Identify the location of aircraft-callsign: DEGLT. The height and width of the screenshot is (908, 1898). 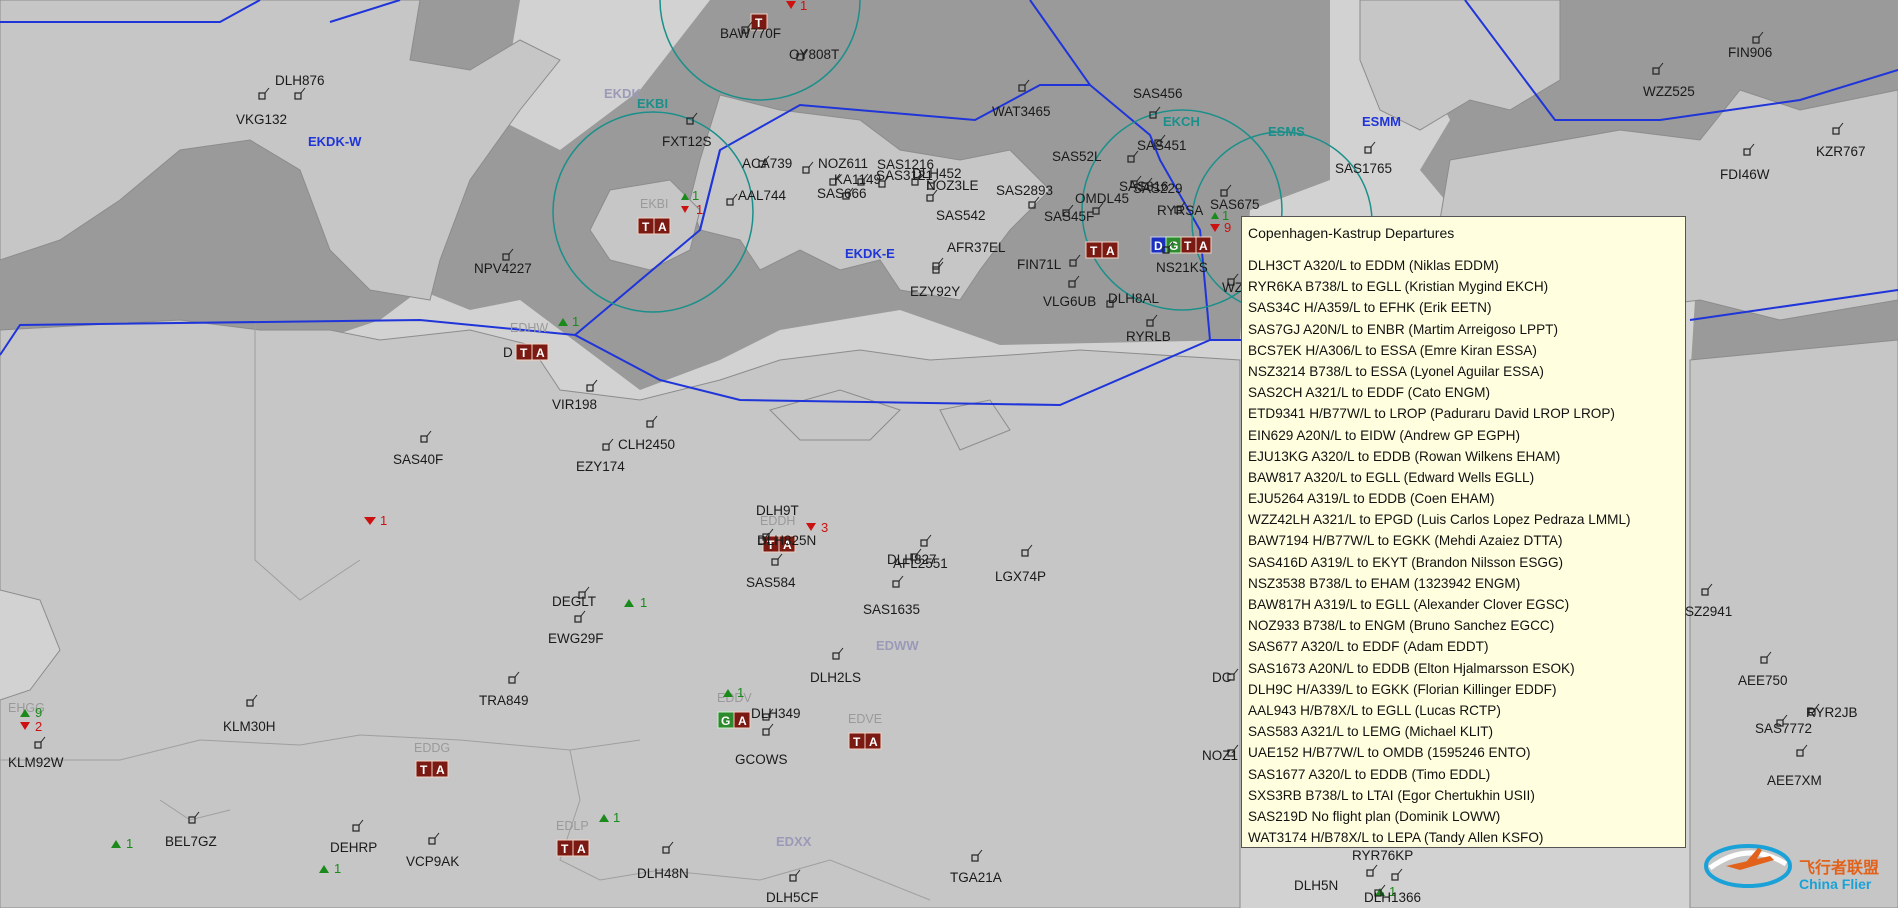
(574, 601).